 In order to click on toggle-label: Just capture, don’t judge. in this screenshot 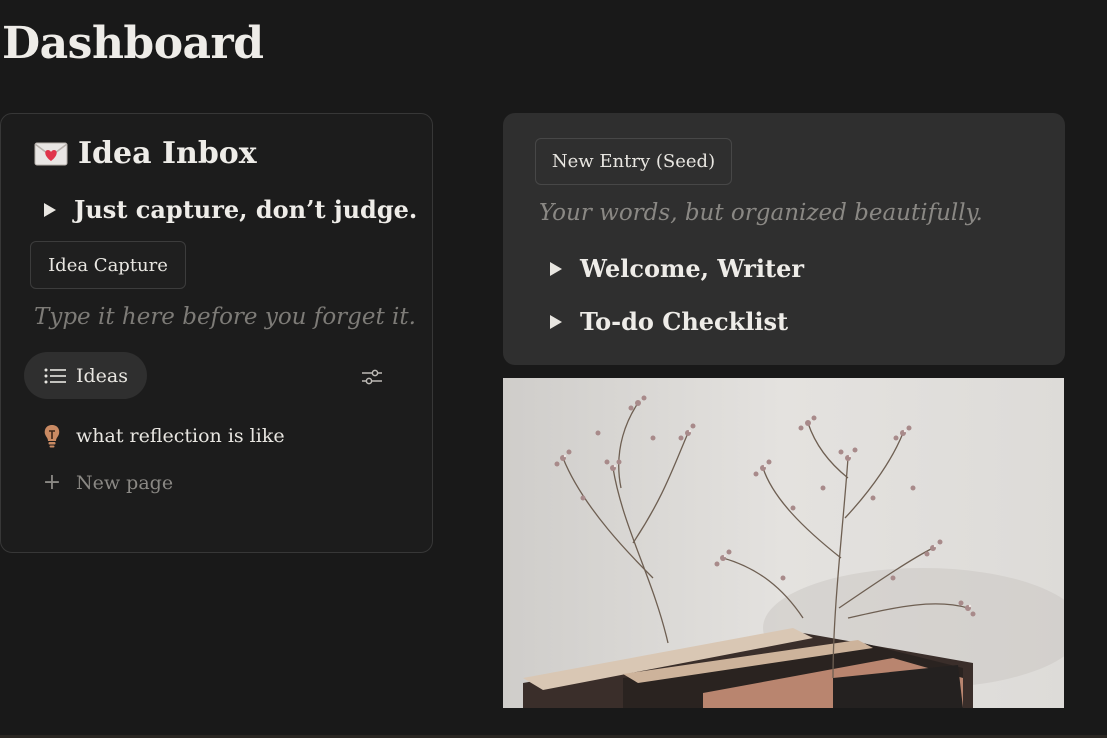, I will do `click(246, 209)`.